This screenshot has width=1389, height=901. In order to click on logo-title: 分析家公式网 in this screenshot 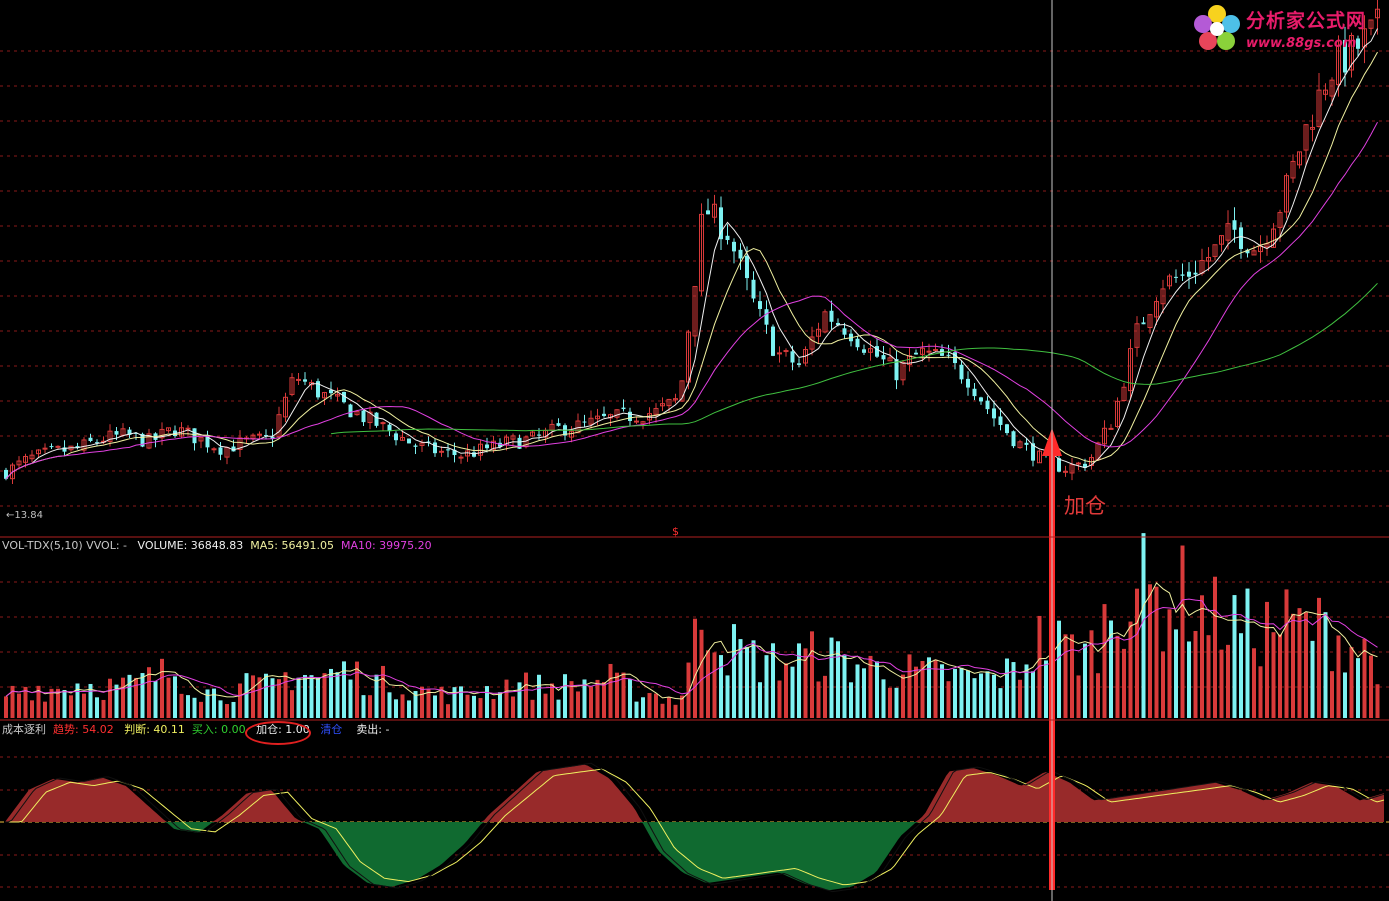, I will do `click(1306, 21)`.